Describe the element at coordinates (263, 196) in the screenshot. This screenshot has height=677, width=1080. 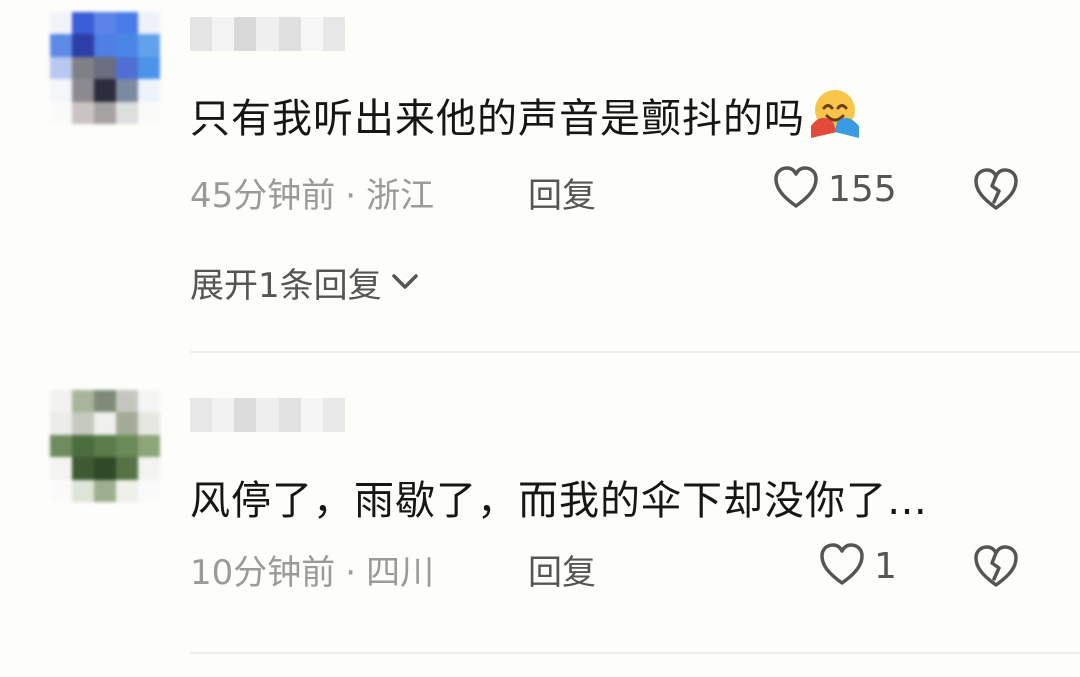
I see `comment-time: 45分钟前` at that location.